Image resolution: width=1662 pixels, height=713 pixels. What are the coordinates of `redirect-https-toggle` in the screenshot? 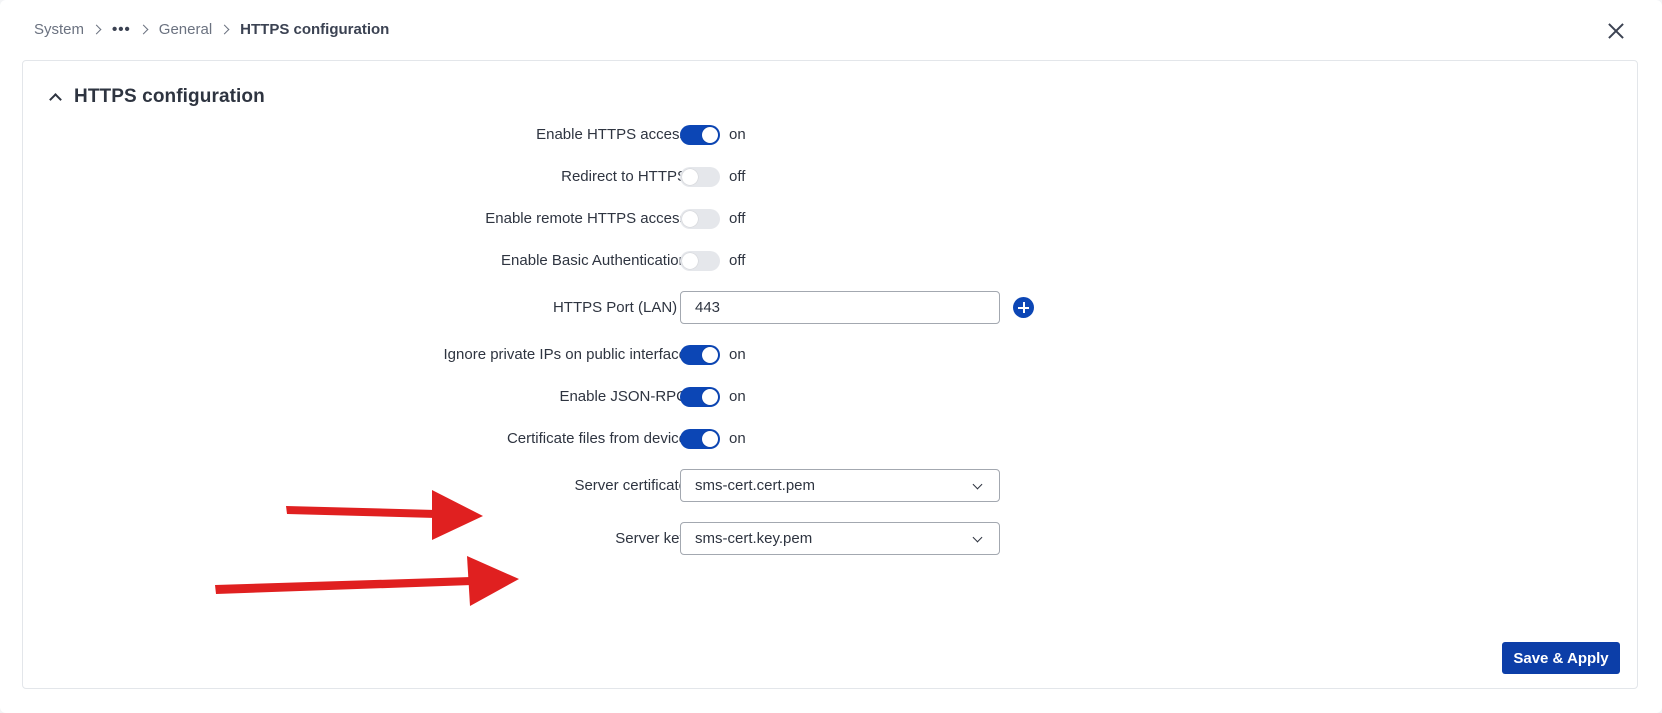 It's located at (700, 177).